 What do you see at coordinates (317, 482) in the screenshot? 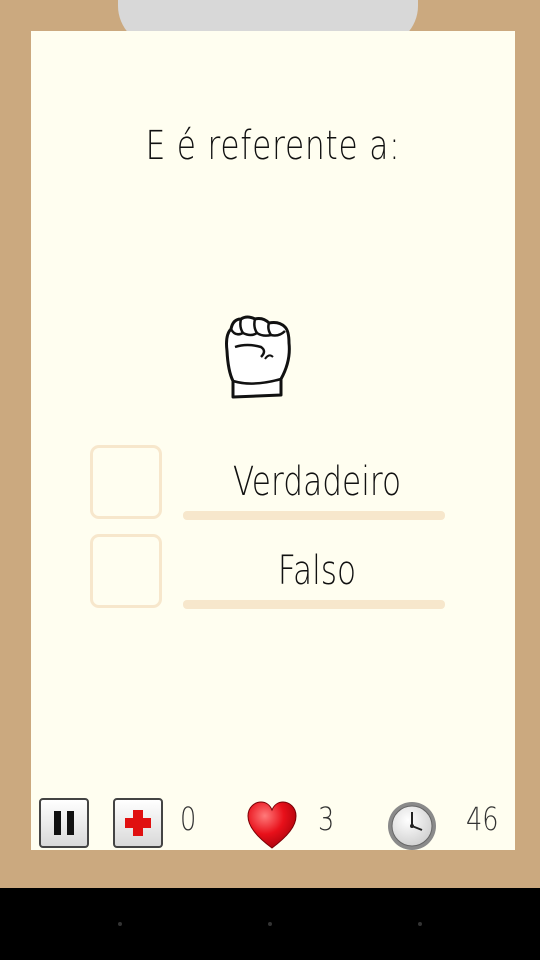
I see `option-label-verdadeiro: Verdadeiro` at bounding box center [317, 482].